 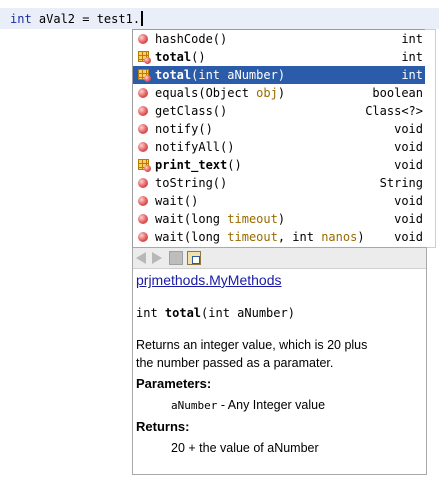 What do you see at coordinates (235, 363) in the screenshot?
I see `description-line: the number passed as a paramater.` at bounding box center [235, 363].